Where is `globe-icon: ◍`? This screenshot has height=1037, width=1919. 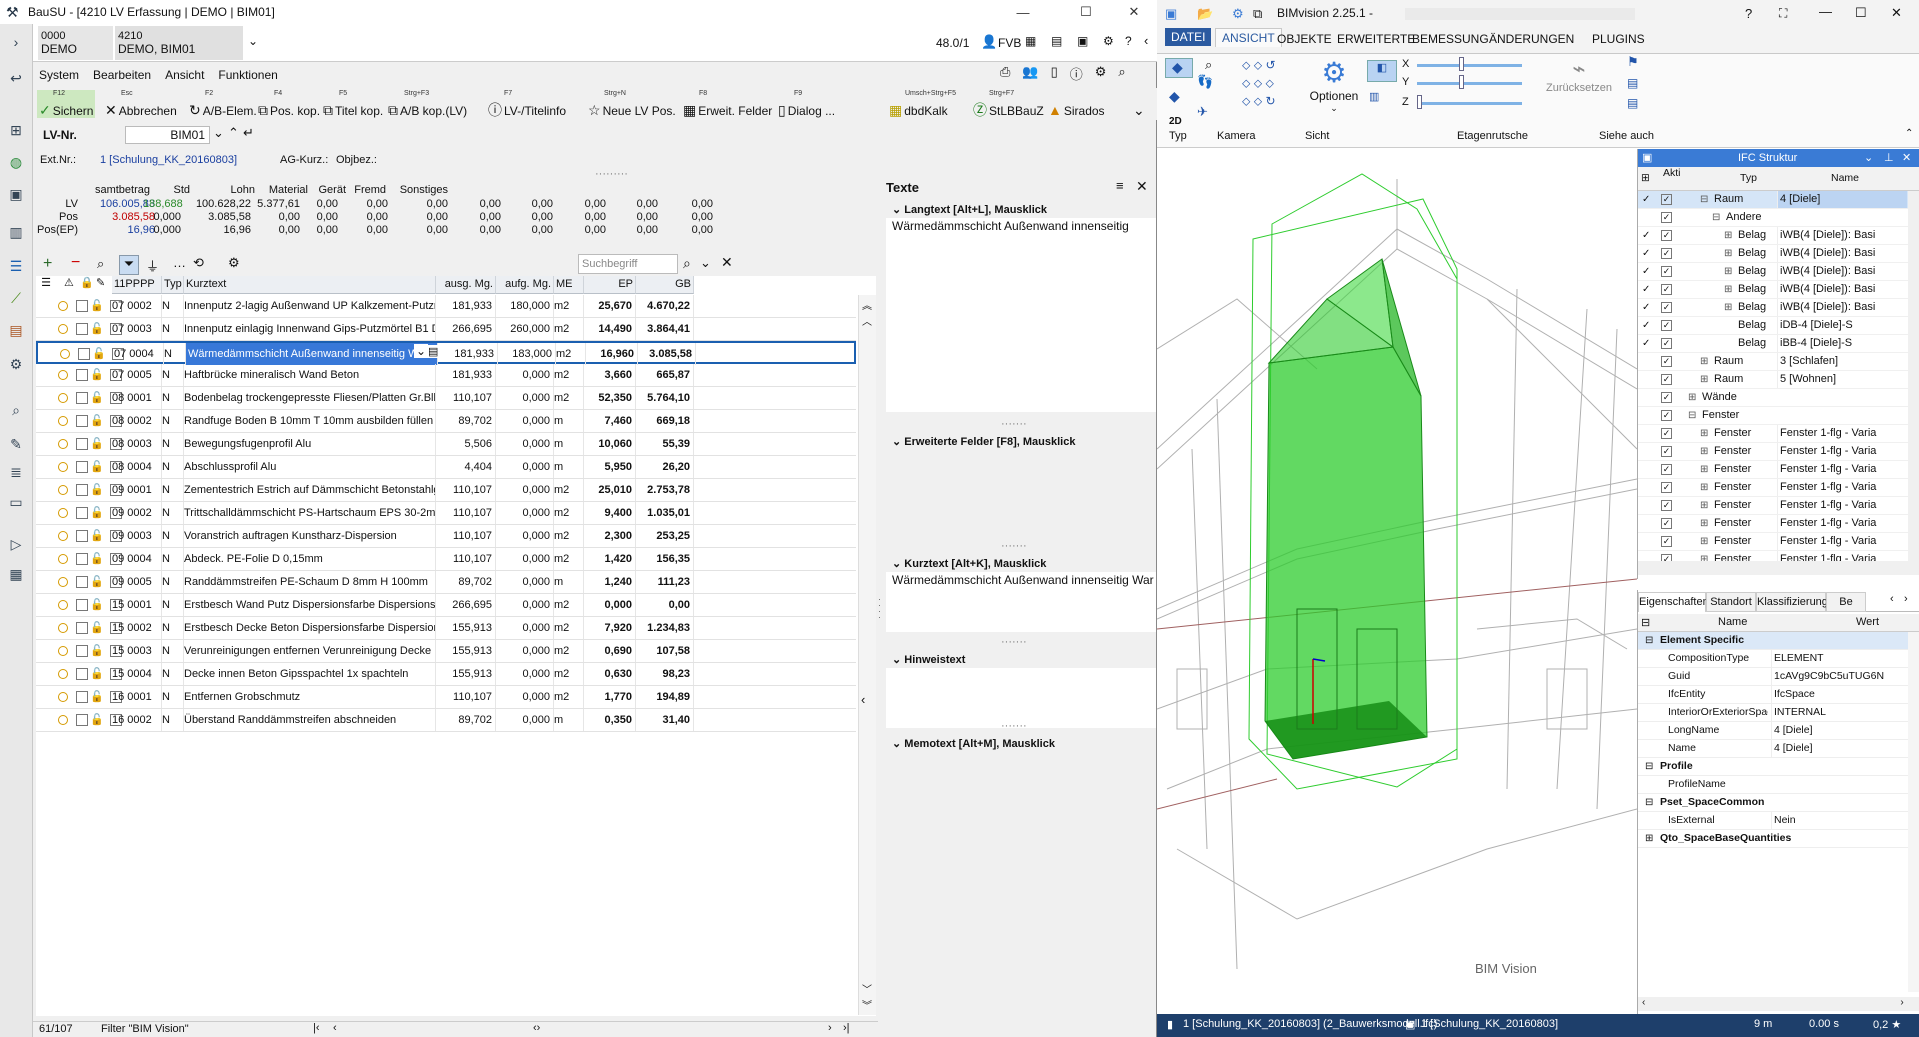 globe-icon: ◍ is located at coordinates (16, 162).